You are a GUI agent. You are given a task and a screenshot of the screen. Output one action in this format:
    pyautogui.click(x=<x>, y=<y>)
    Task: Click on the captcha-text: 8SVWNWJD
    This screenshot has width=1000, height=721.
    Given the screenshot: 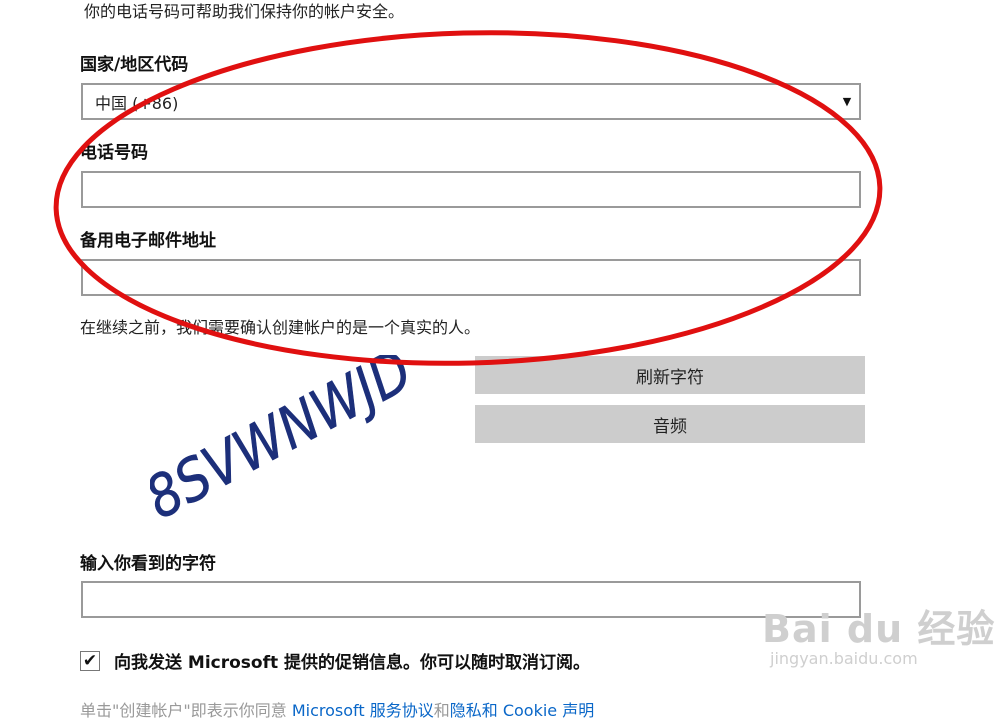 What is the action you would take?
    pyautogui.click(x=280, y=443)
    